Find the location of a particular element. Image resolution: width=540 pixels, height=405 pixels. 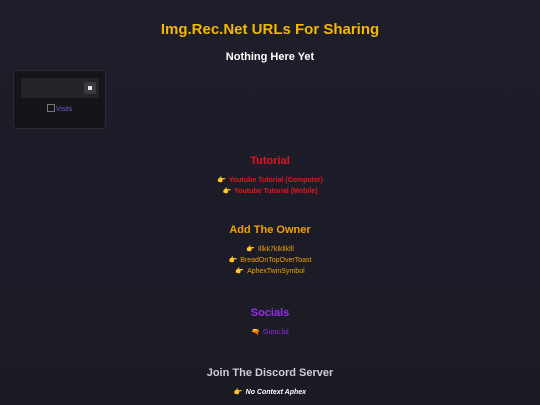

owner-link-3: AphexTwinSymbol is located at coordinates (276, 271).